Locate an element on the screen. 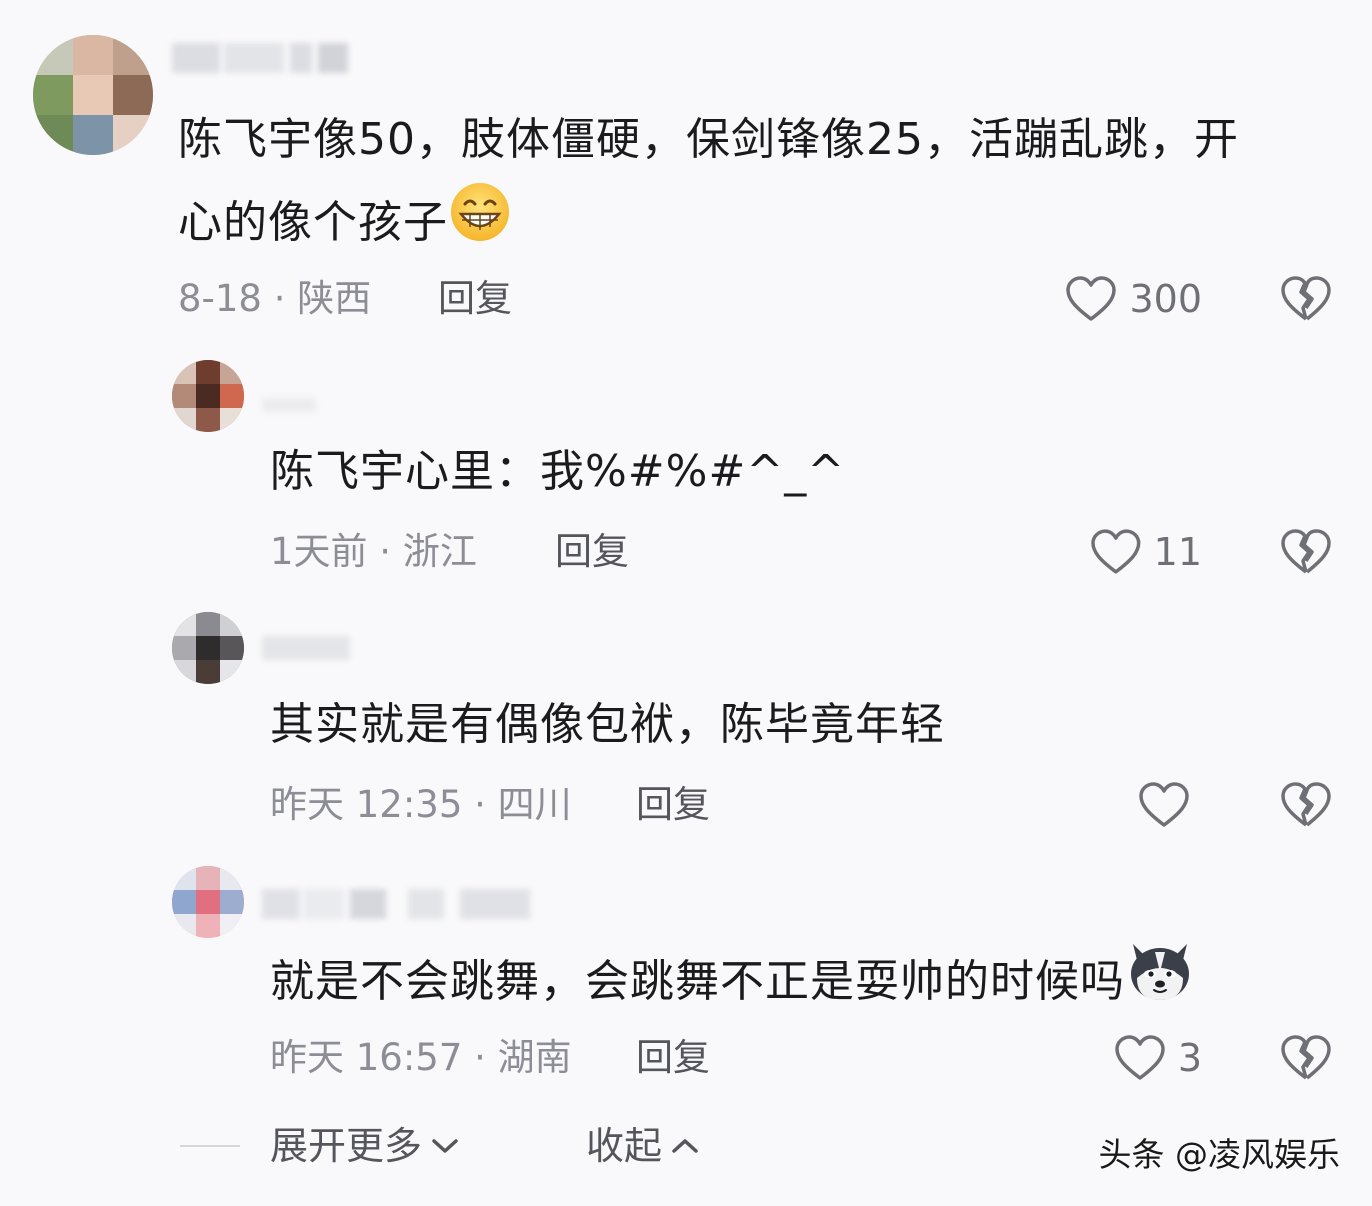 This screenshot has width=1372, height=1206. comment-text: 心的像个孩子 is located at coordinates (345, 225).